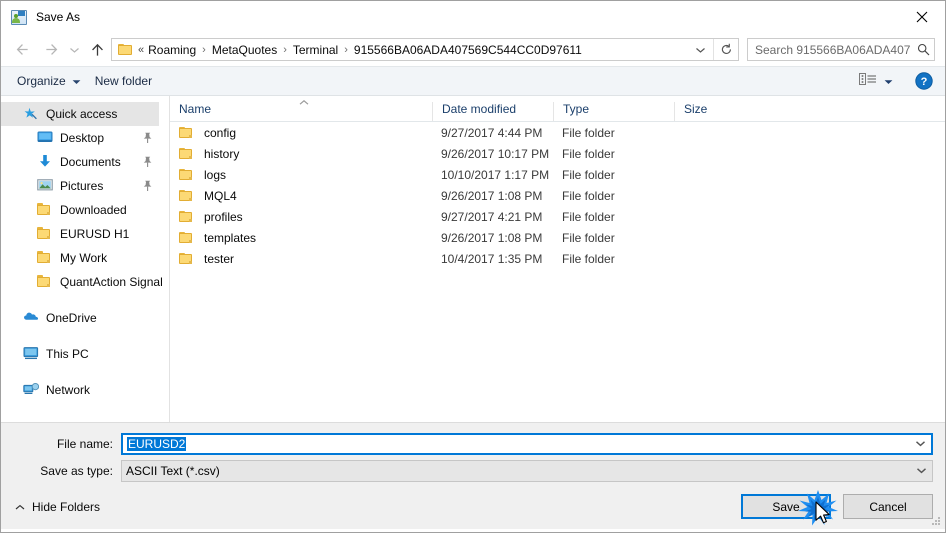 This screenshot has width=946, height=533. Describe the element at coordinates (713, 111) in the screenshot. I see `column-header-size: Size` at that location.